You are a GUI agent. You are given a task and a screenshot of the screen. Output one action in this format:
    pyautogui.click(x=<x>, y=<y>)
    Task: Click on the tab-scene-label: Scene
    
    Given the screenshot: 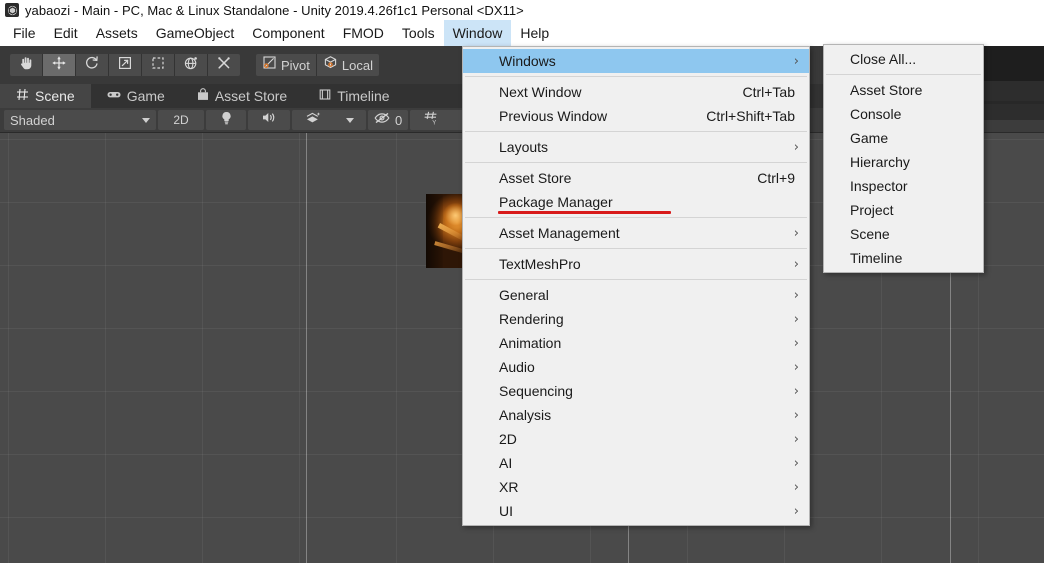 What is the action you would take?
    pyautogui.click(x=55, y=96)
    